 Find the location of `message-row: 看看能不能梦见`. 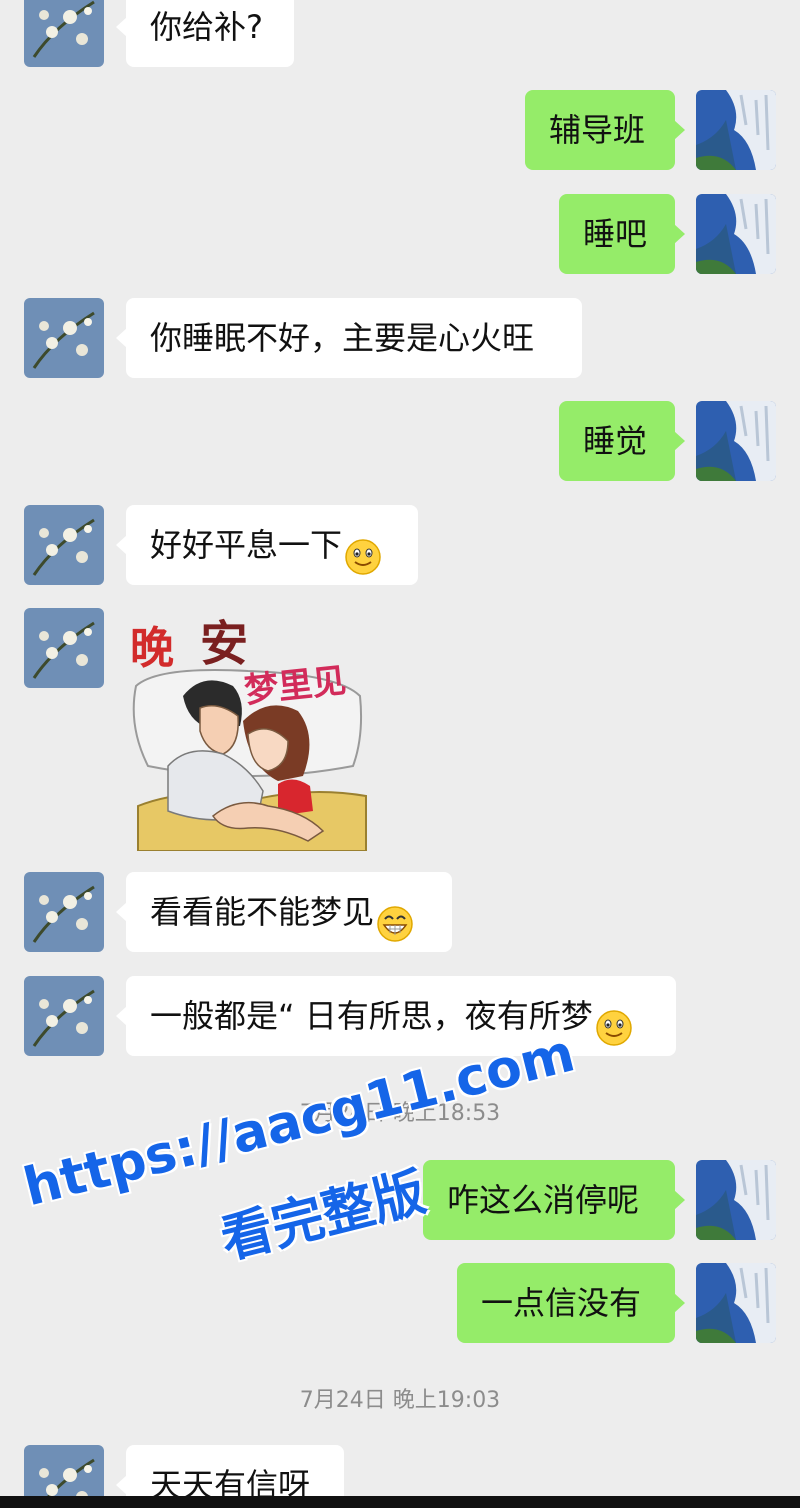

message-row: 看看能不能梦见 is located at coordinates (400, 912).